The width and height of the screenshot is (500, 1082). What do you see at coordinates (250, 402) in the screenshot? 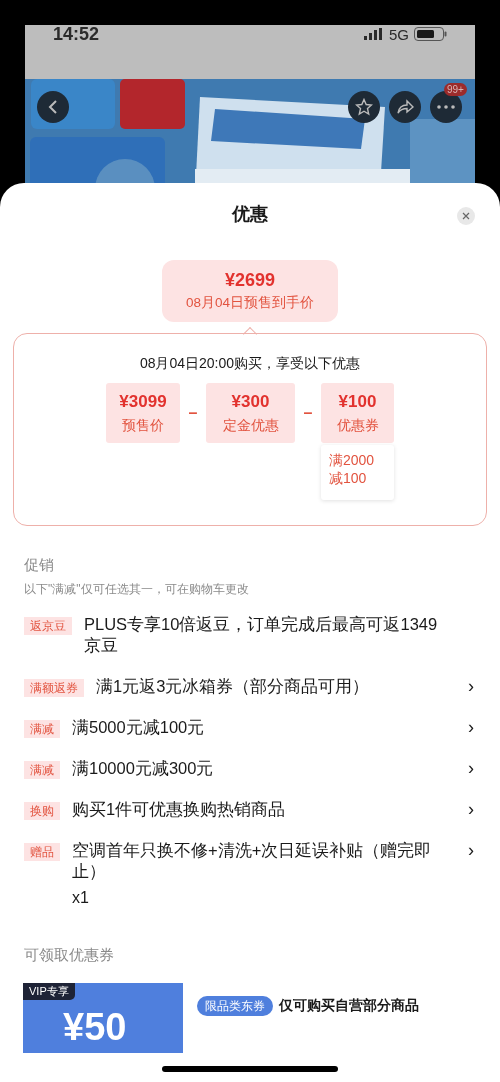
I see `component-amount: ¥300` at bounding box center [250, 402].